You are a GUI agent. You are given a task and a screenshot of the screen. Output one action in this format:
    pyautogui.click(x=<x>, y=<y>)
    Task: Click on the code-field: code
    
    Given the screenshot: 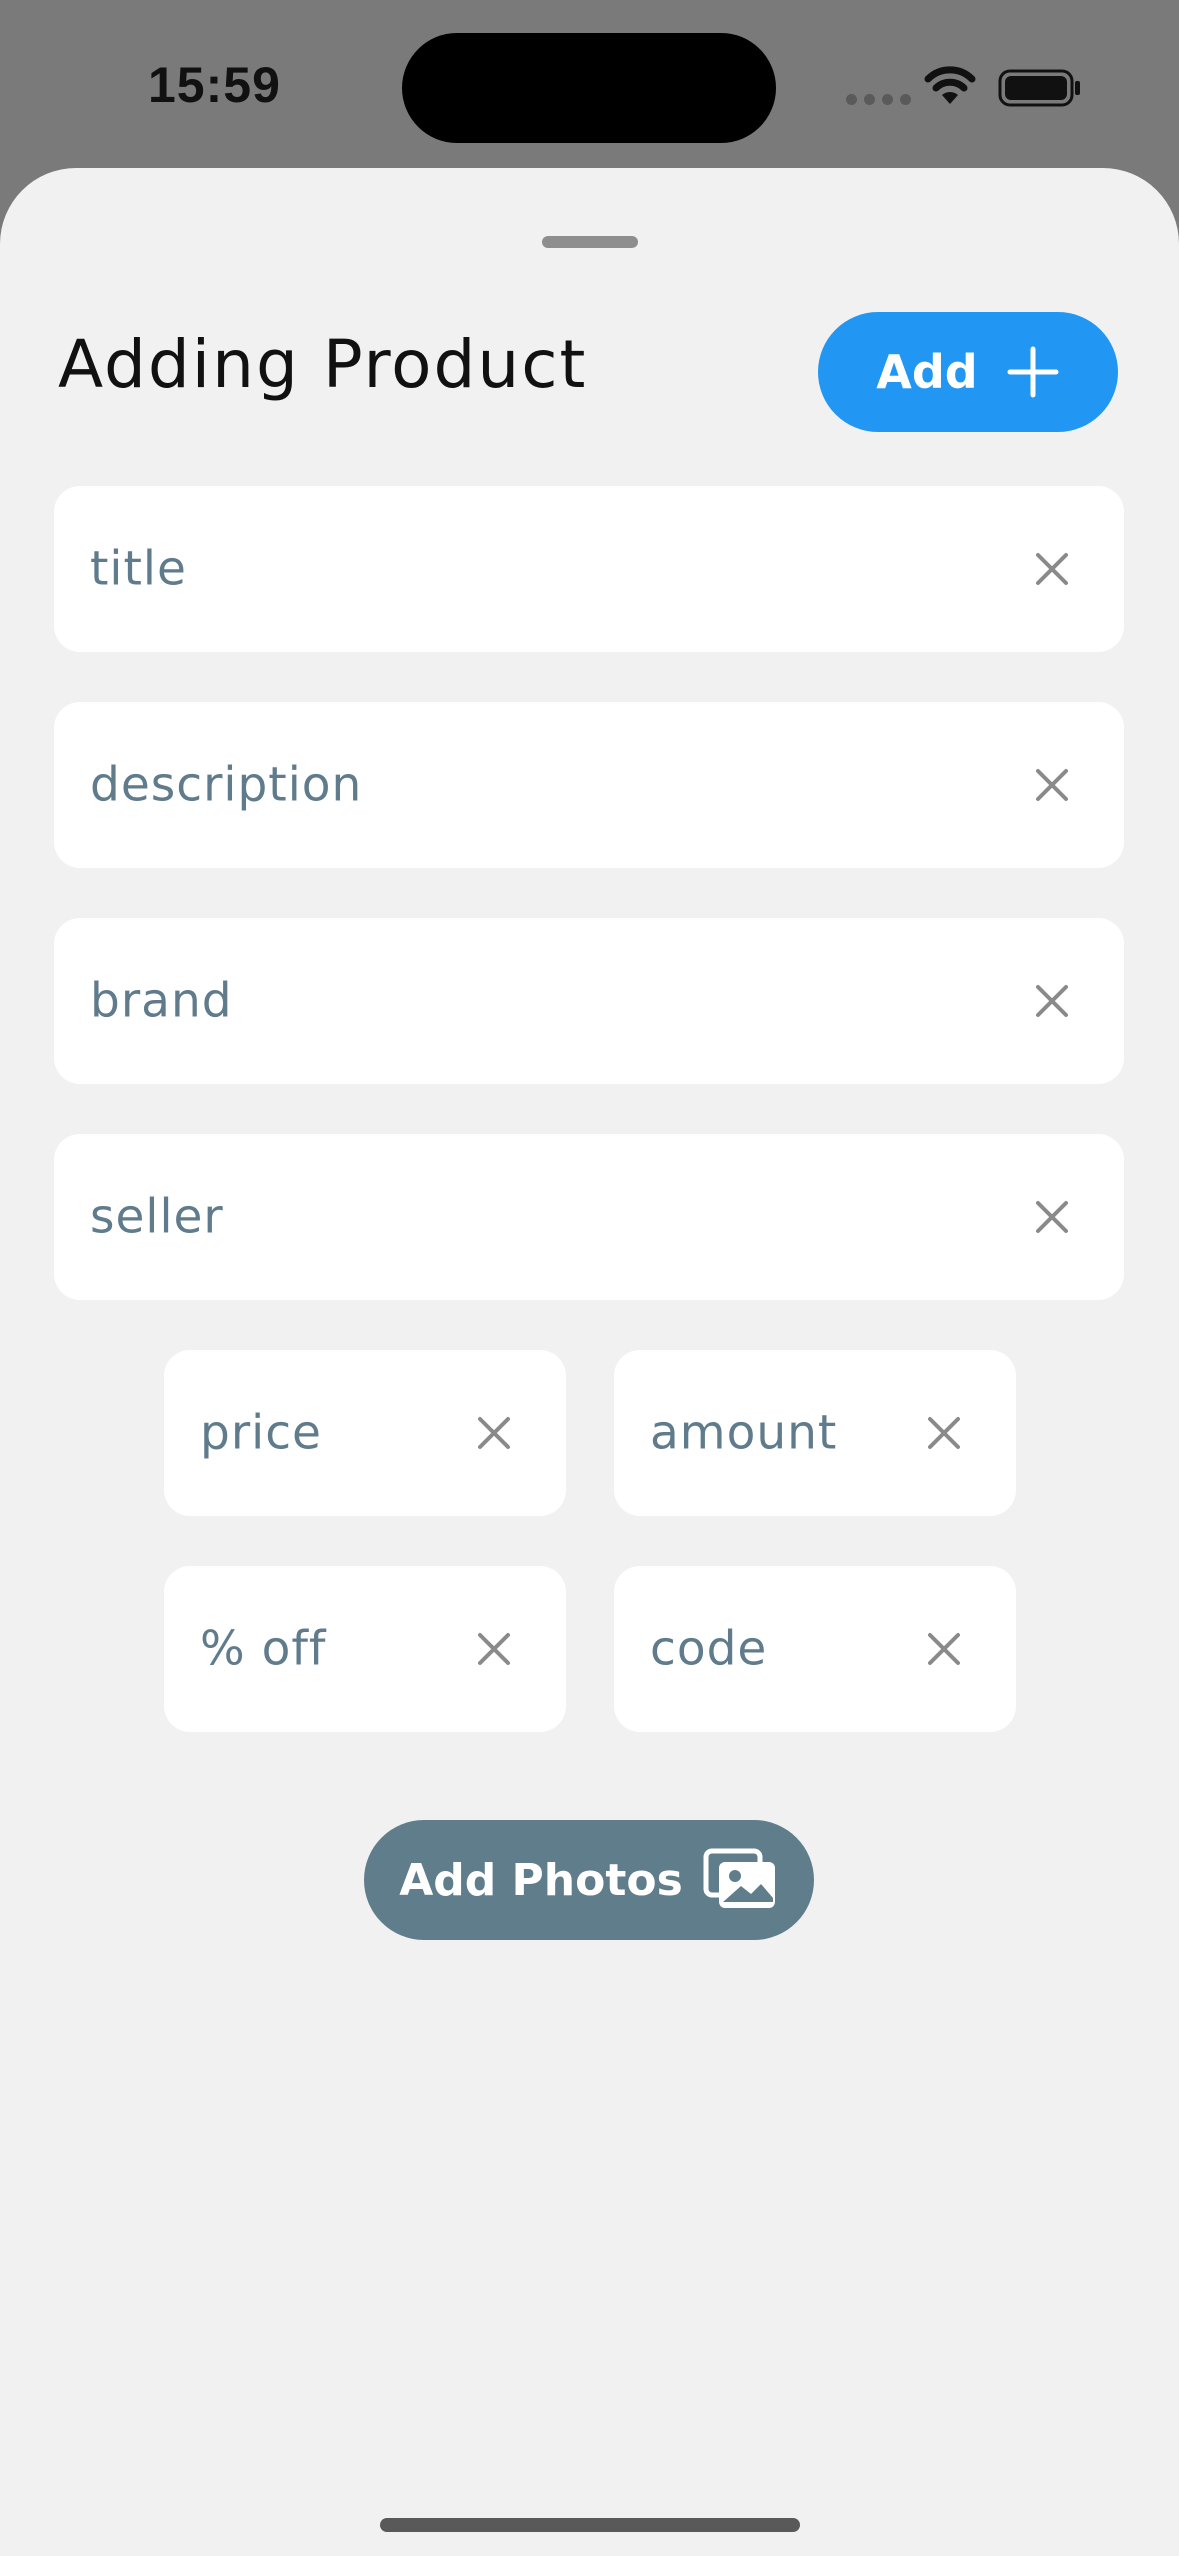 What is the action you would take?
    pyautogui.click(x=815, y=1649)
    